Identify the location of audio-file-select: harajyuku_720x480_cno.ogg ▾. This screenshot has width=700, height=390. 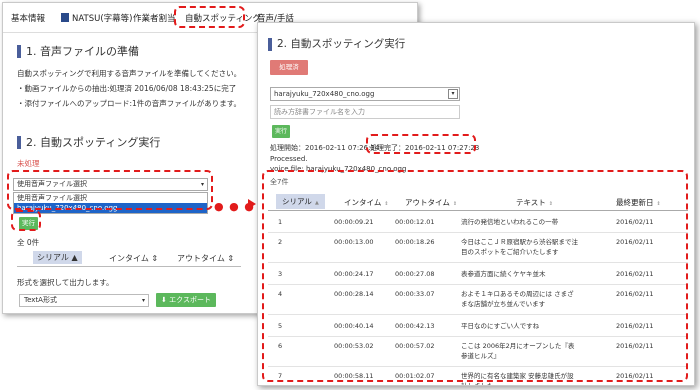
(365, 94).